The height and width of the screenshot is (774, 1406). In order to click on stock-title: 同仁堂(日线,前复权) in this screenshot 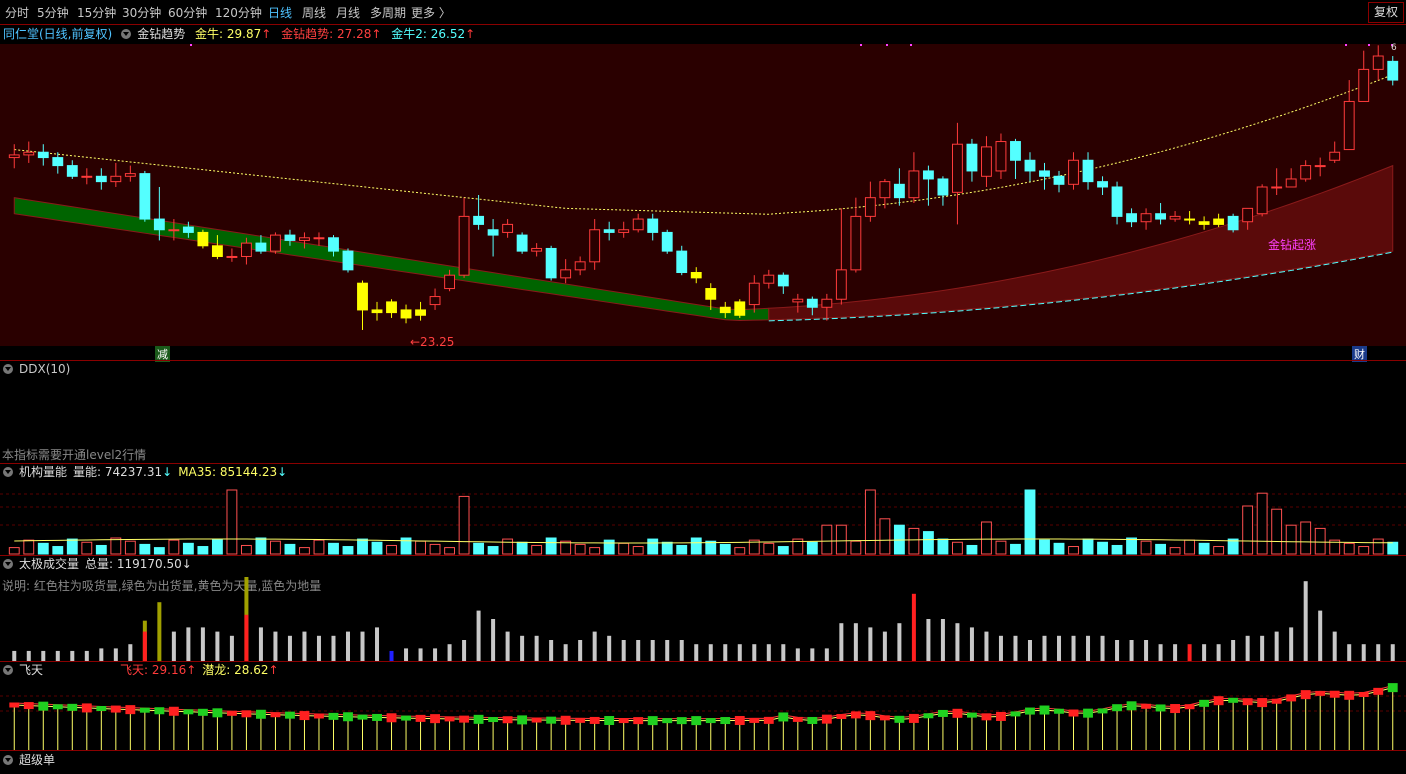, I will do `click(57, 34)`.